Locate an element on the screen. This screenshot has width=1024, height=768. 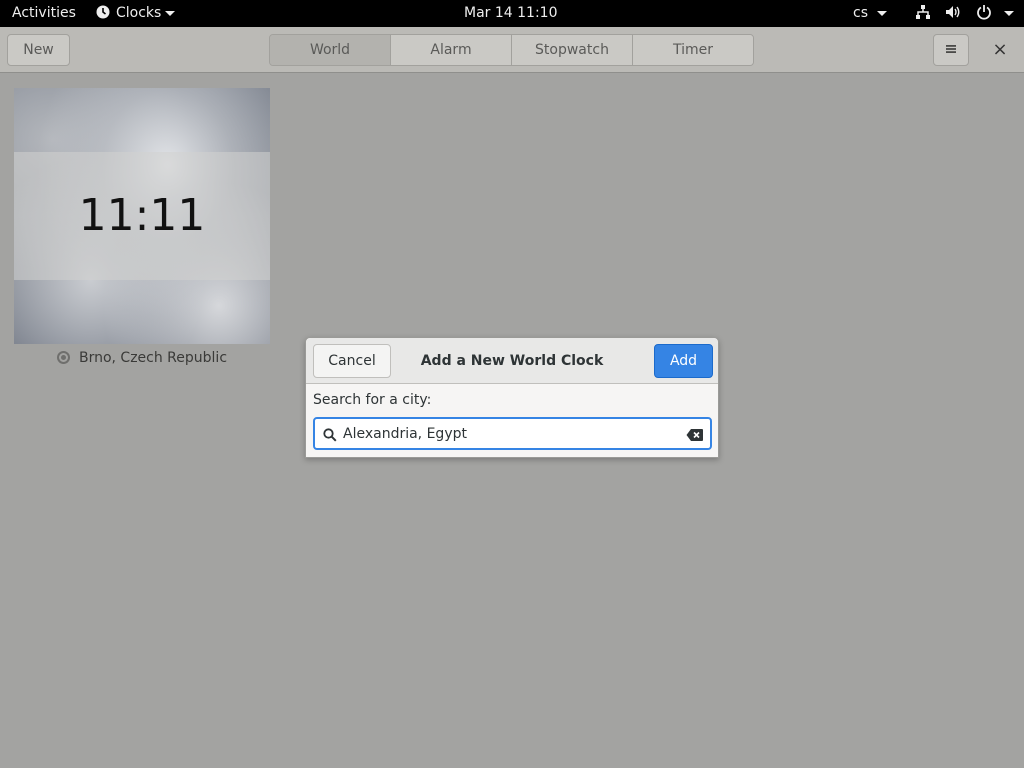
tab-world: World is located at coordinates (330, 50).